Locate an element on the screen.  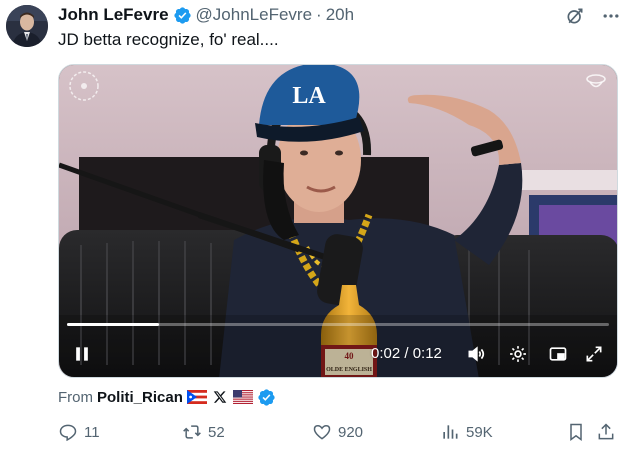
reply-count: 11 is located at coordinates (92, 432).